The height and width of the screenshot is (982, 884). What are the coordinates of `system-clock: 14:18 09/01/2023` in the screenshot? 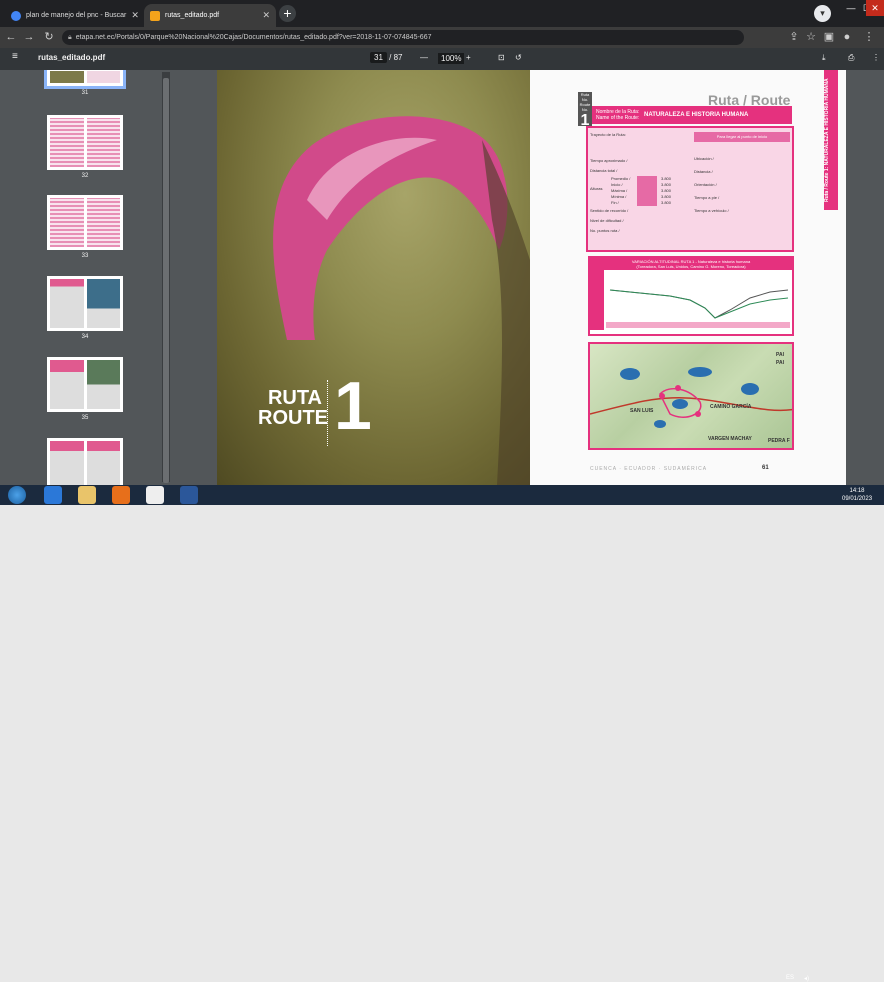 It's located at (857, 495).